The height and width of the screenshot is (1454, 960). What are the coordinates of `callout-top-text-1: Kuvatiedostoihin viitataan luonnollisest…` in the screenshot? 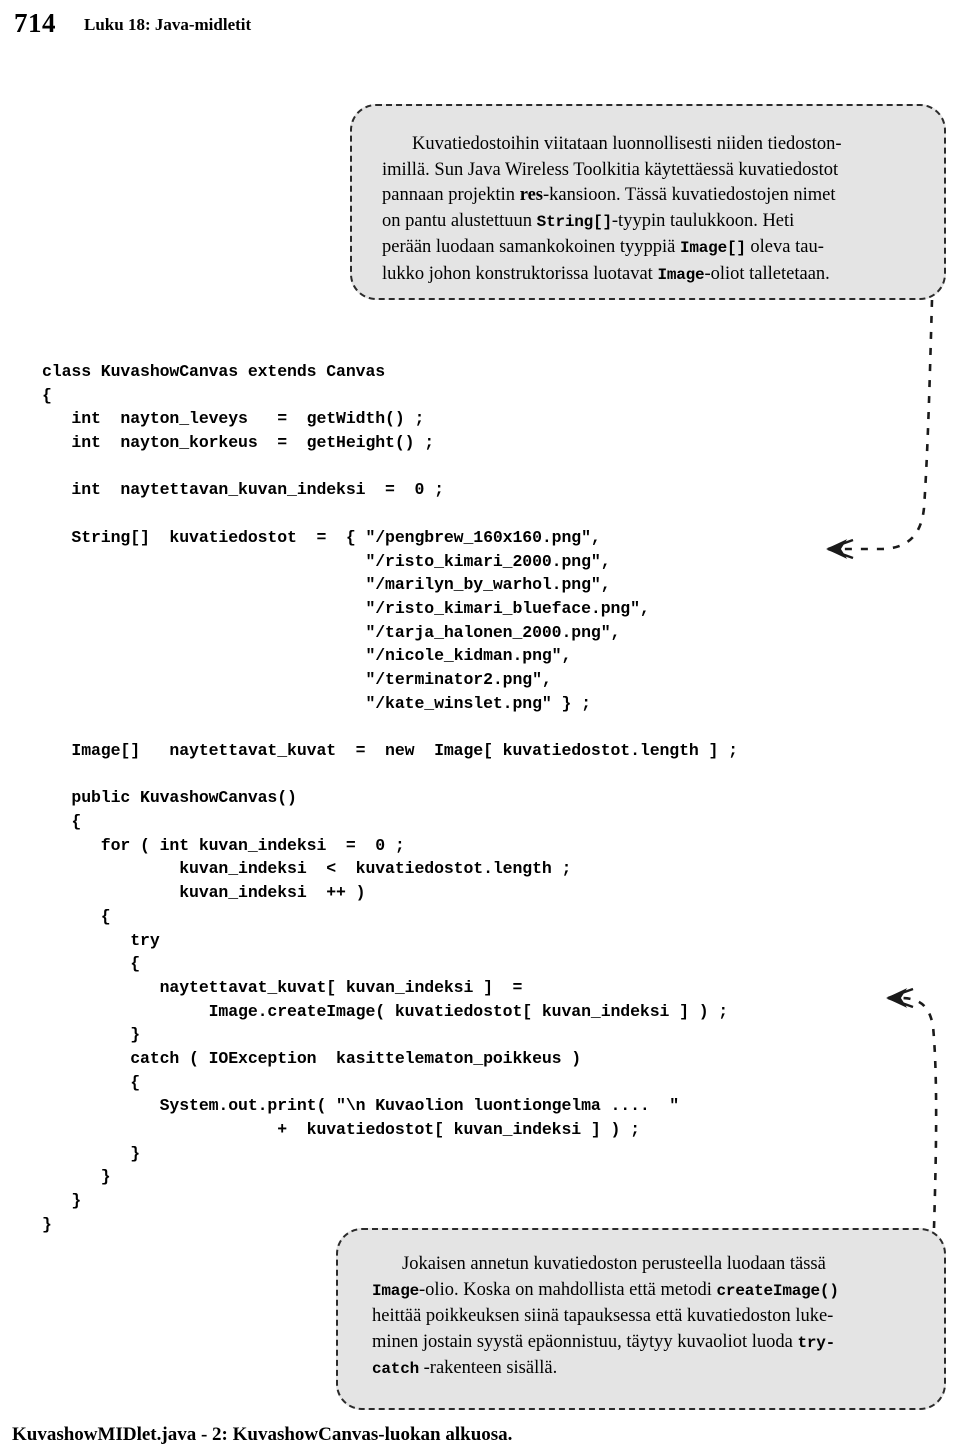 It's located at (627, 144).